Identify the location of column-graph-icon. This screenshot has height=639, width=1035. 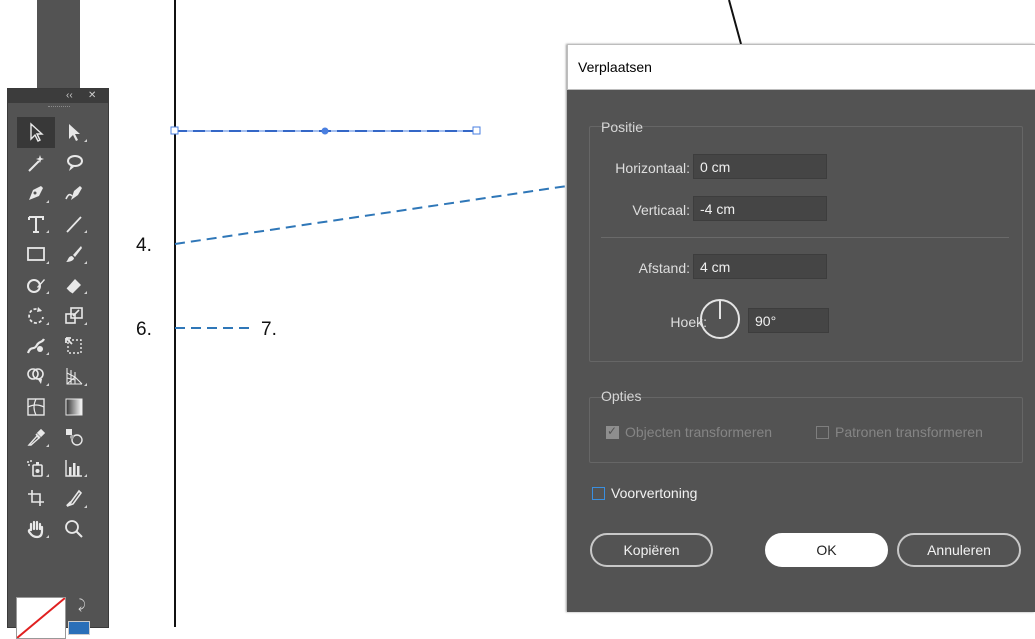
(73, 468).